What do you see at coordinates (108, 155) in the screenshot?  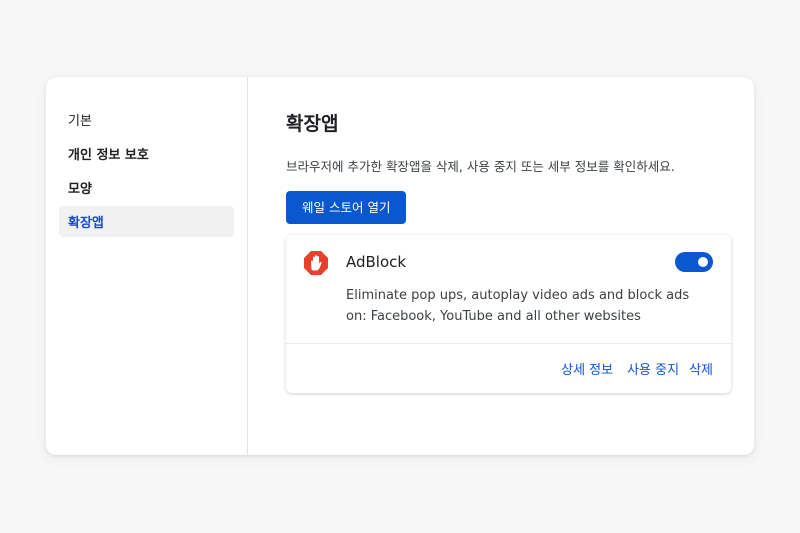 I see `sidebar-item-label: 개인 정보 보호` at bounding box center [108, 155].